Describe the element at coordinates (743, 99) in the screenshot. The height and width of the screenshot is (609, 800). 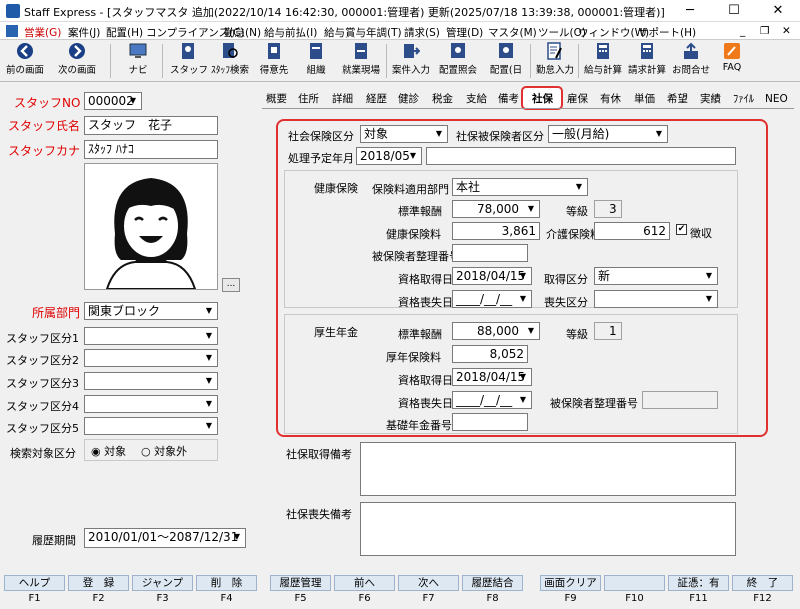
I see `tab-file: ﾌｧｲﾙ` at that location.